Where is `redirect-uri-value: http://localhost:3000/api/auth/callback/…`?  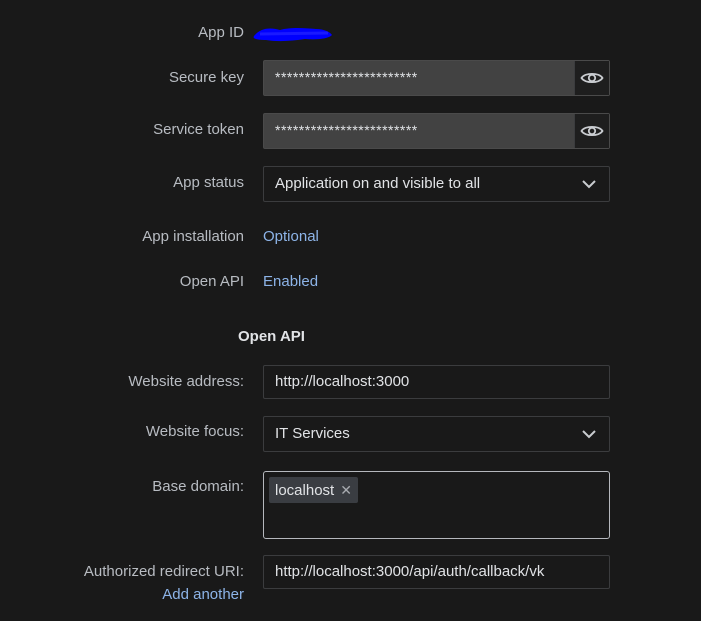 redirect-uri-value: http://localhost:3000/api/auth/callback/… is located at coordinates (410, 571).